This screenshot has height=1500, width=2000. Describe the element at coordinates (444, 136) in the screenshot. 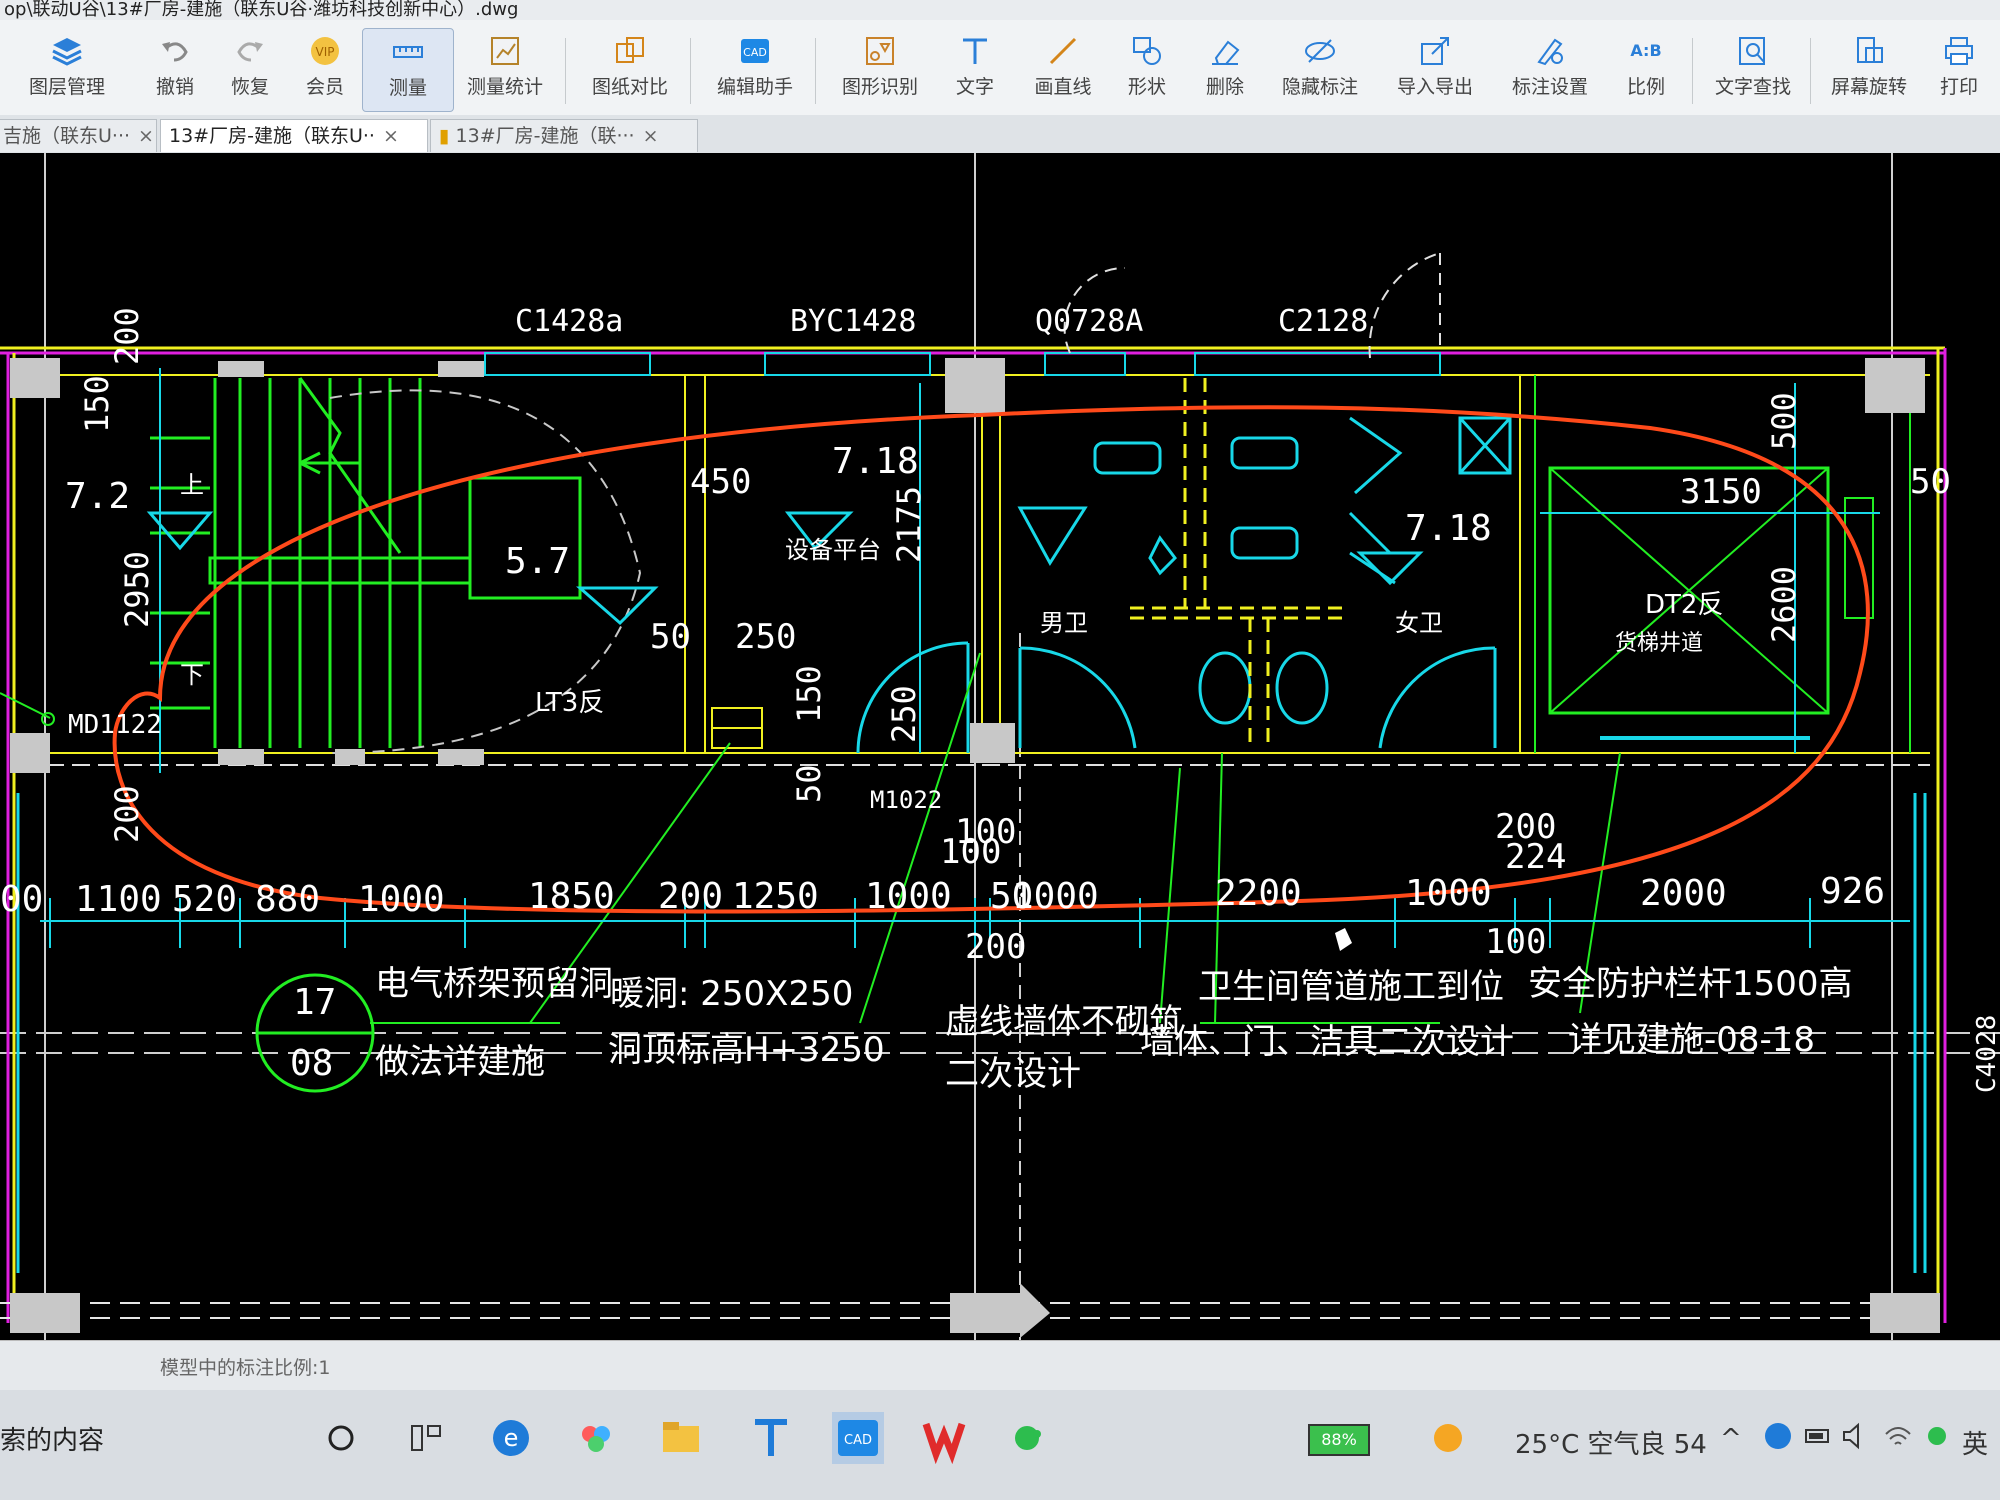

I see `lock-icon: ▮` at that location.